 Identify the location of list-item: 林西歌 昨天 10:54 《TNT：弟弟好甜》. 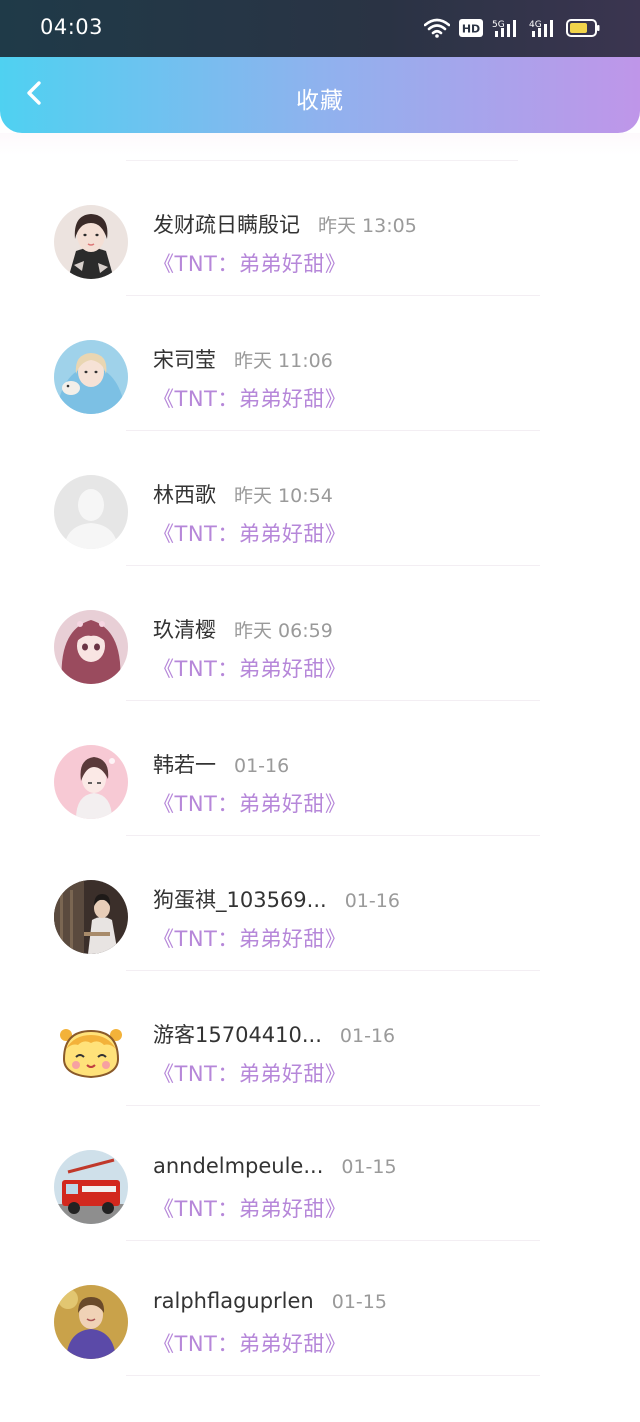
(320, 484).